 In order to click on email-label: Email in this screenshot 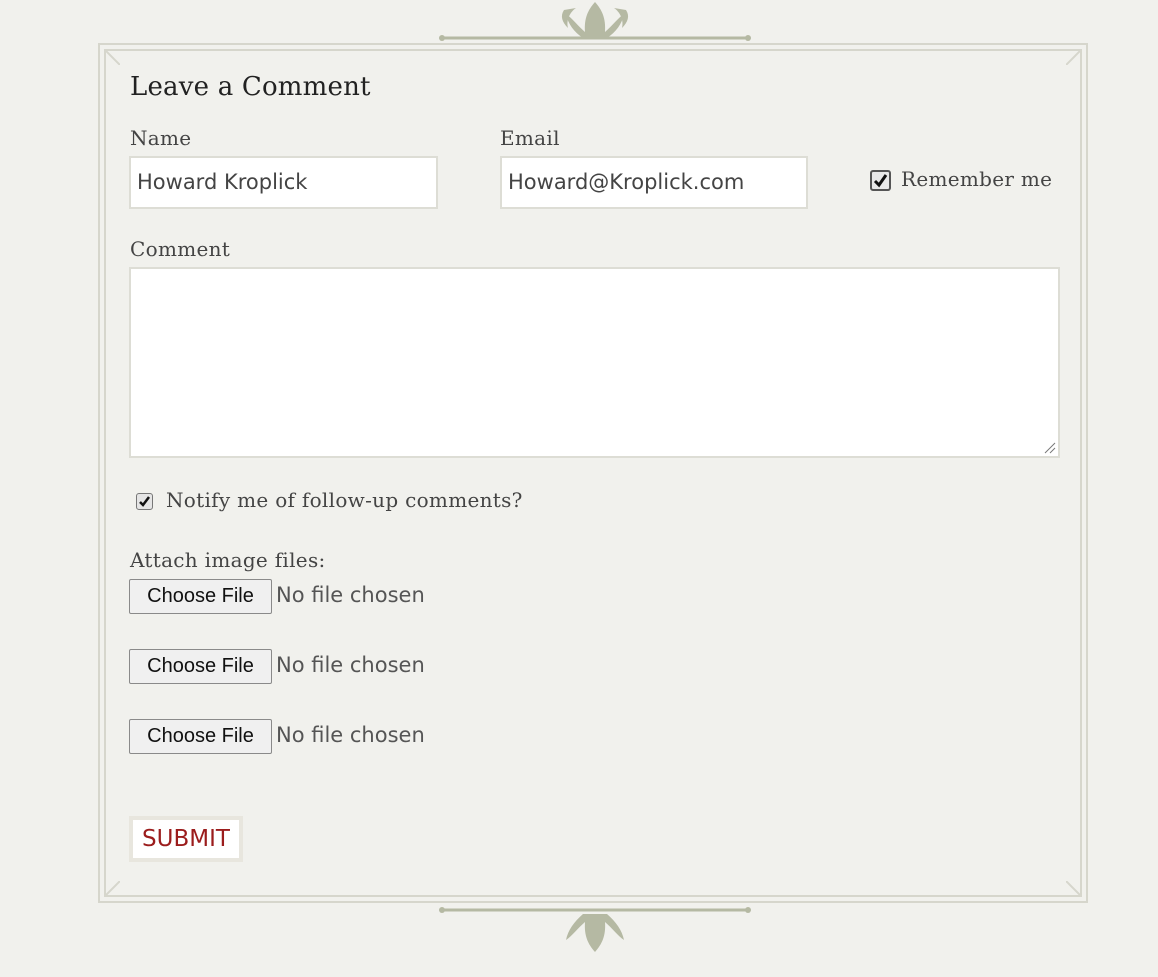, I will do `click(530, 138)`.